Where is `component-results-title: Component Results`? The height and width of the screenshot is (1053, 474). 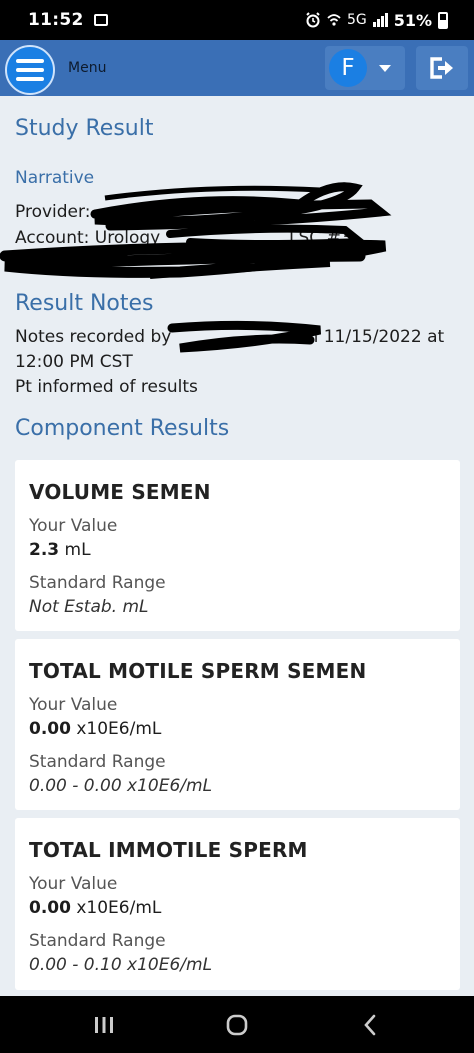
component-results-title: Component Results is located at coordinates (122, 428).